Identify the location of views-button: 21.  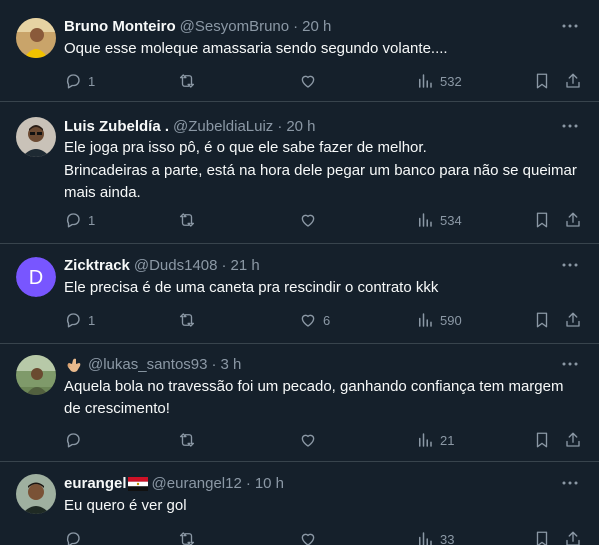
(435, 440).